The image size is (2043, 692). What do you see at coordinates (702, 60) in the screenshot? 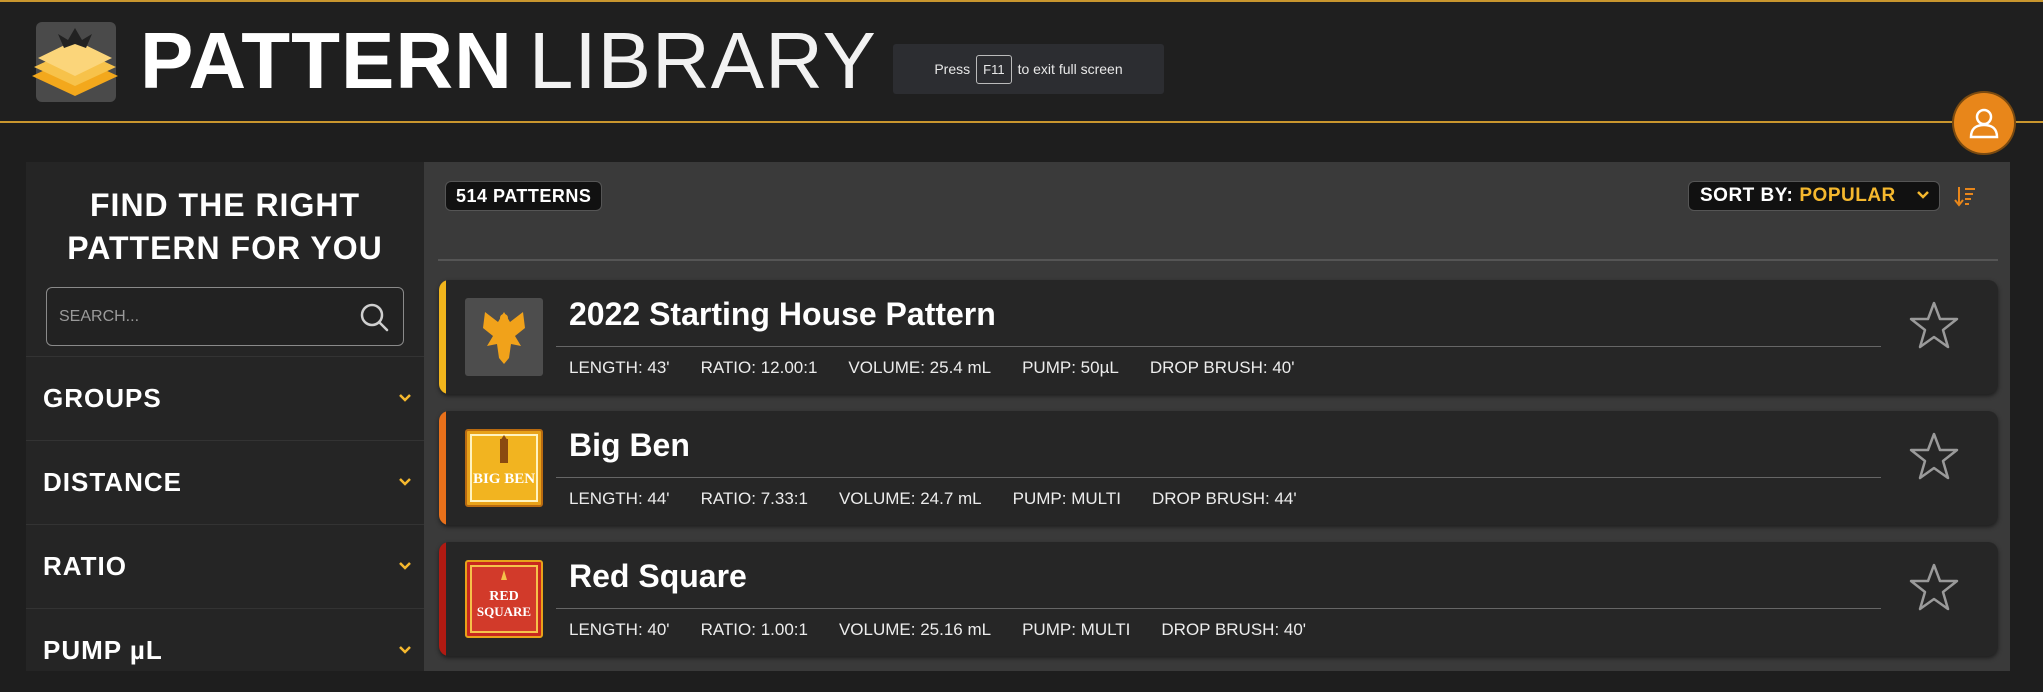
I see `title-light: LIBRARY` at bounding box center [702, 60].